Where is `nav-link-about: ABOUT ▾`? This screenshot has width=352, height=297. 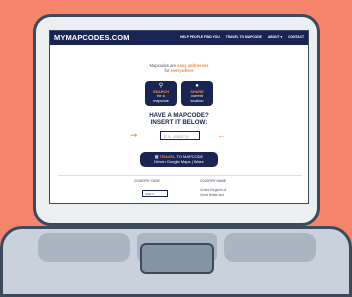
nav-link-about: ABOUT ▾ is located at coordinates (275, 37).